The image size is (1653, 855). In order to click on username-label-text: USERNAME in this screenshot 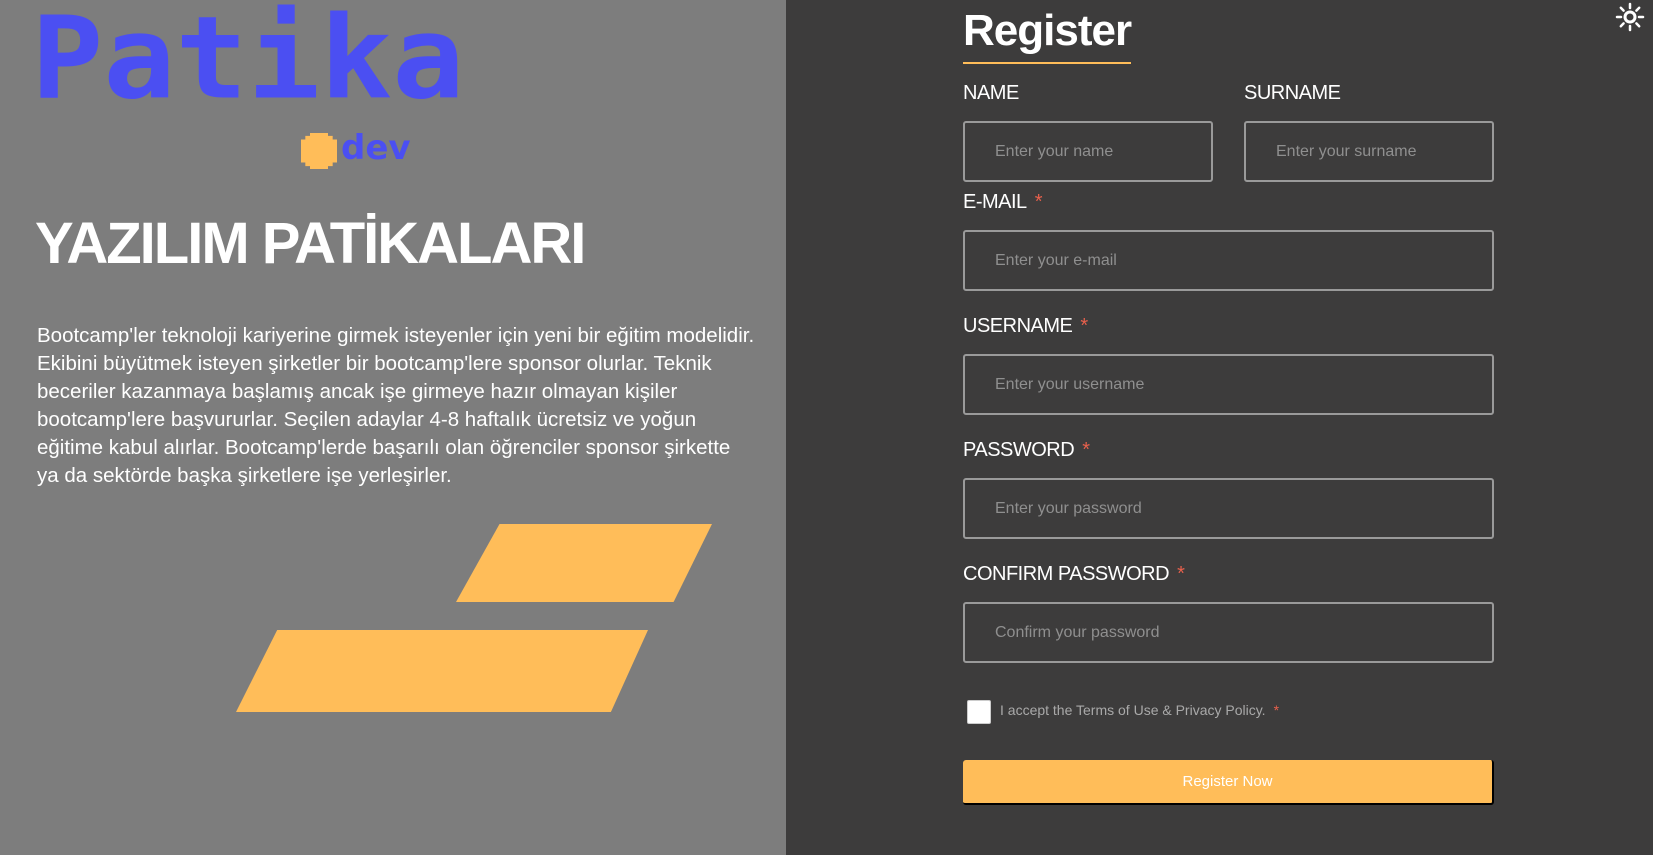, I will do `click(1018, 326)`.